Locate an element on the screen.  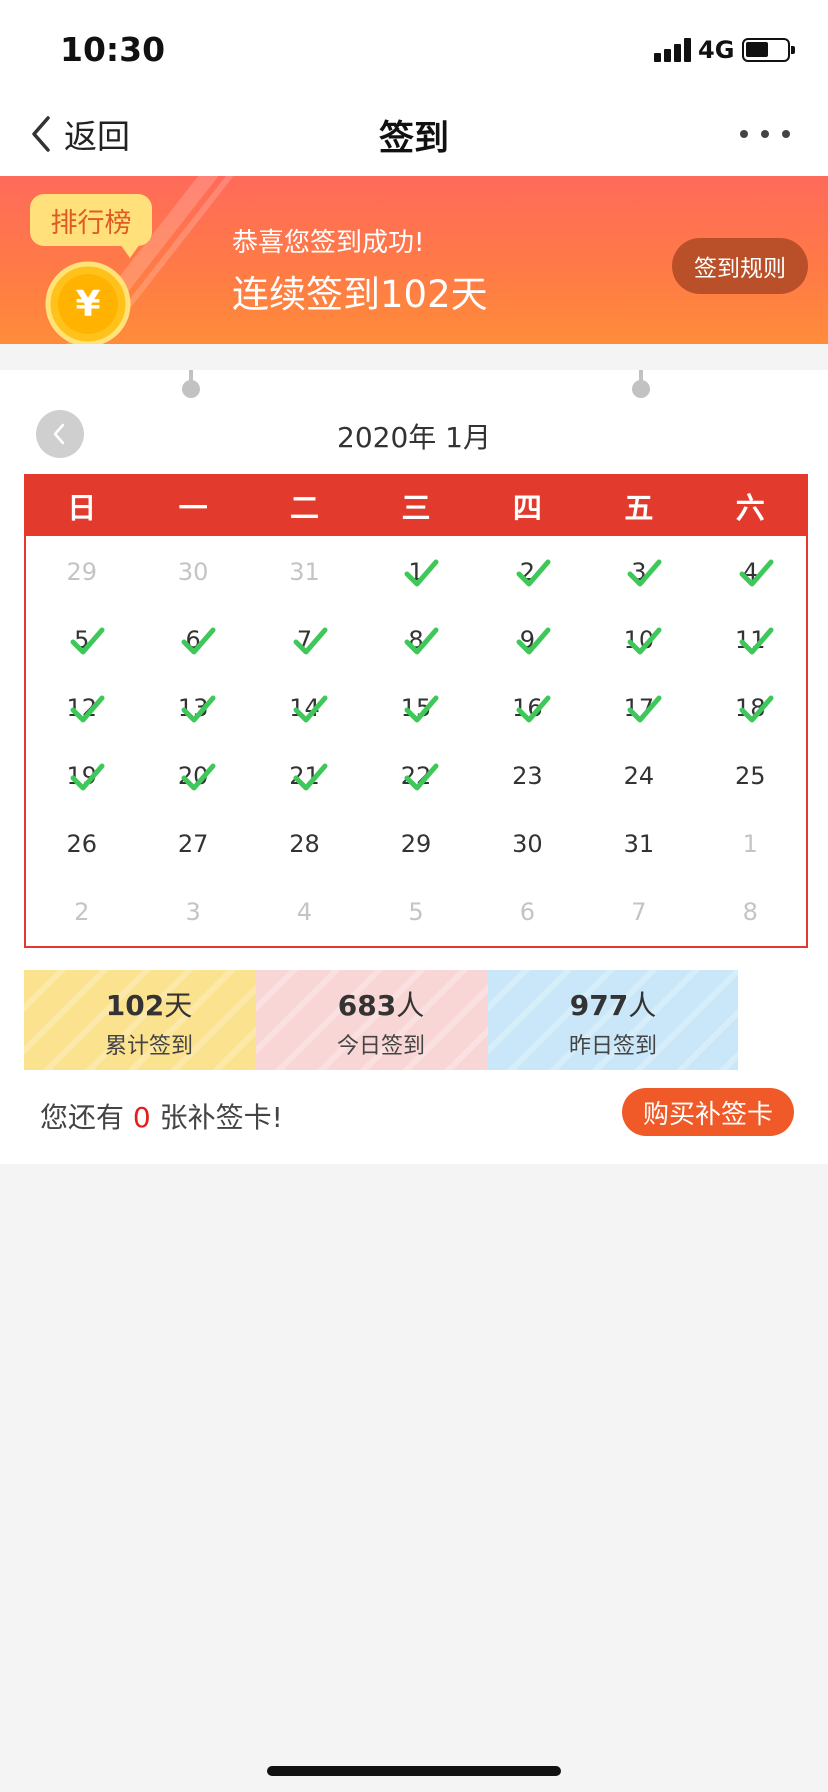
calendar-day: 10 is located at coordinates (638, 640).